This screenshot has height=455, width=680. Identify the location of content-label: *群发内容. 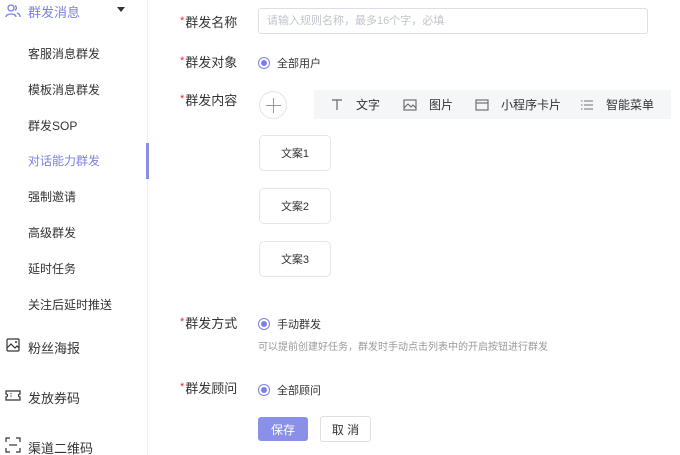
(208, 99).